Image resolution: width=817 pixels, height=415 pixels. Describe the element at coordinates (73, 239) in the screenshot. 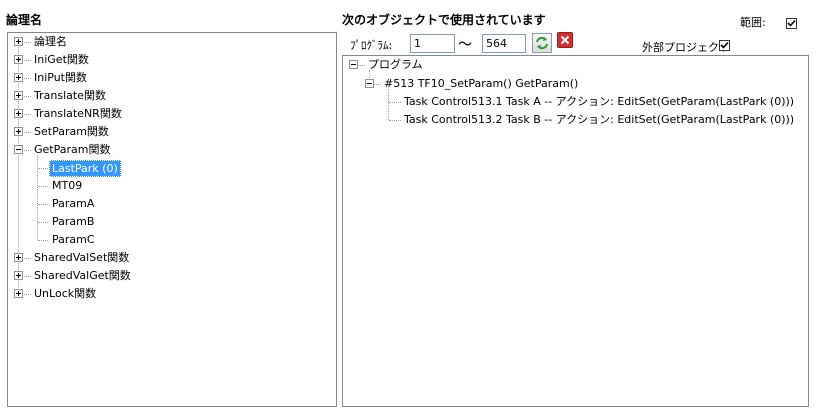

I see `tree-child-label: ParamC` at that location.